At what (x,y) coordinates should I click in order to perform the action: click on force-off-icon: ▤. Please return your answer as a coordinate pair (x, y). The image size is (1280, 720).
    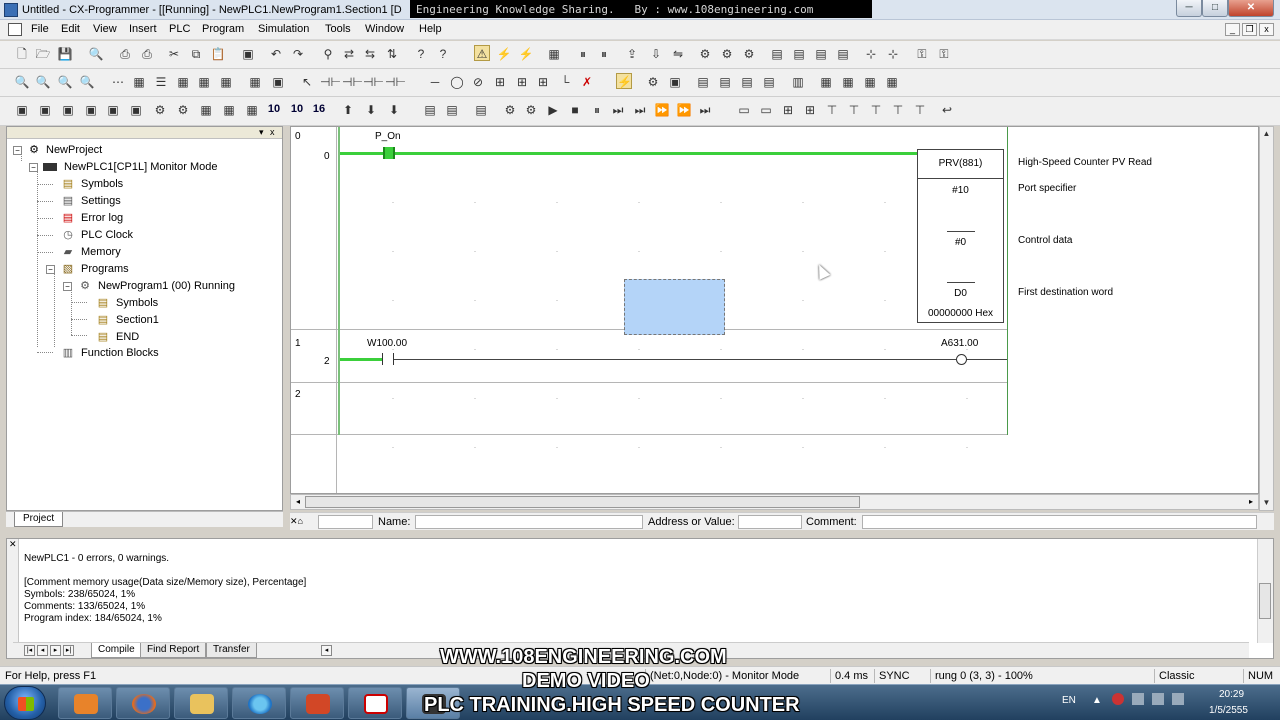
    Looking at the image, I should click on (821, 54).